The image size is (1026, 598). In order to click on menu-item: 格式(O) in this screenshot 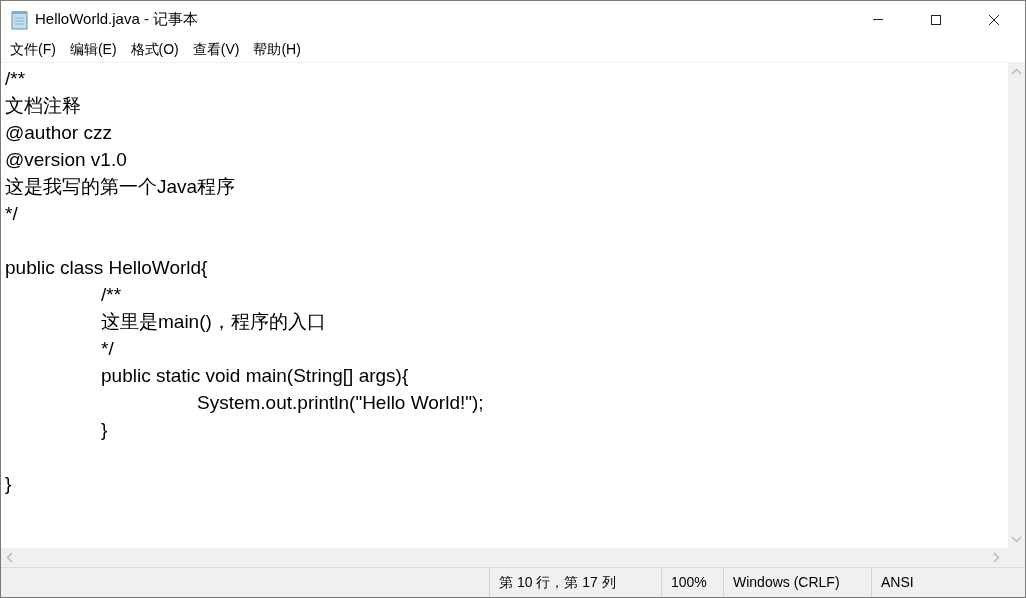, I will do `click(154, 50)`.